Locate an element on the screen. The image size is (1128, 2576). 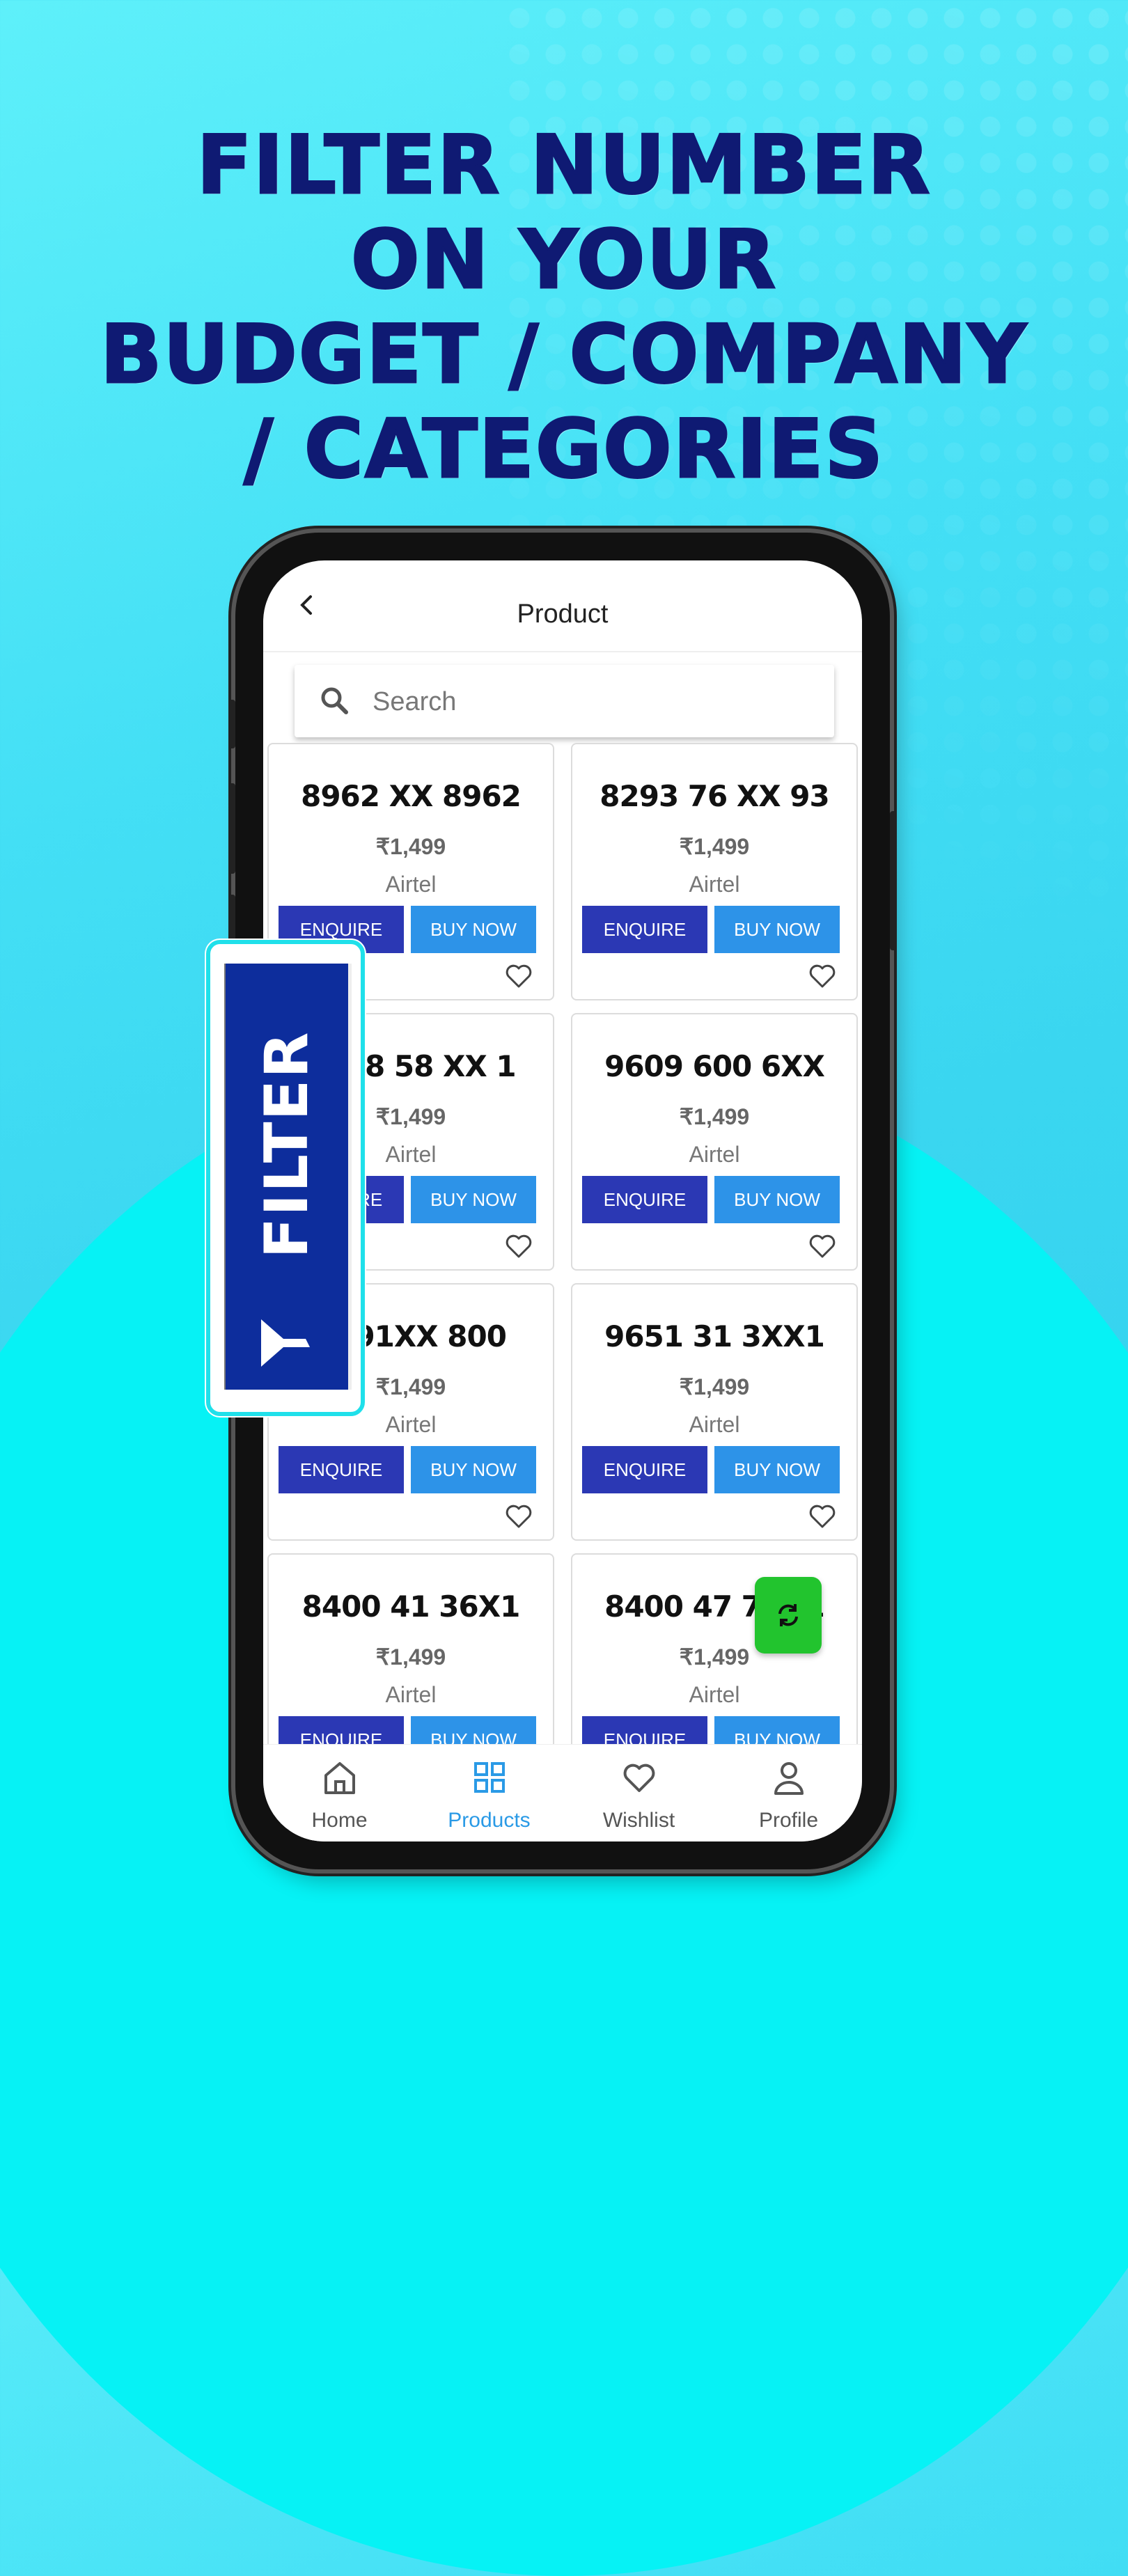
headline-line: ON YOUR is located at coordinates (564, 260).